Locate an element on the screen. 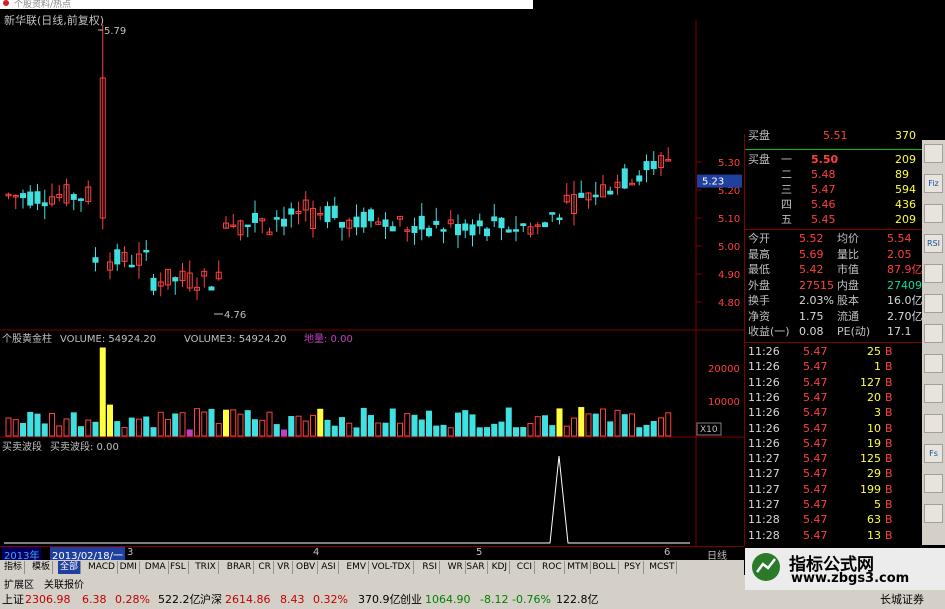 Image resolution: width=945 pixels, height=609 pixels. tab-related-quote: 关联报价 is located at coordinates (64, 583).